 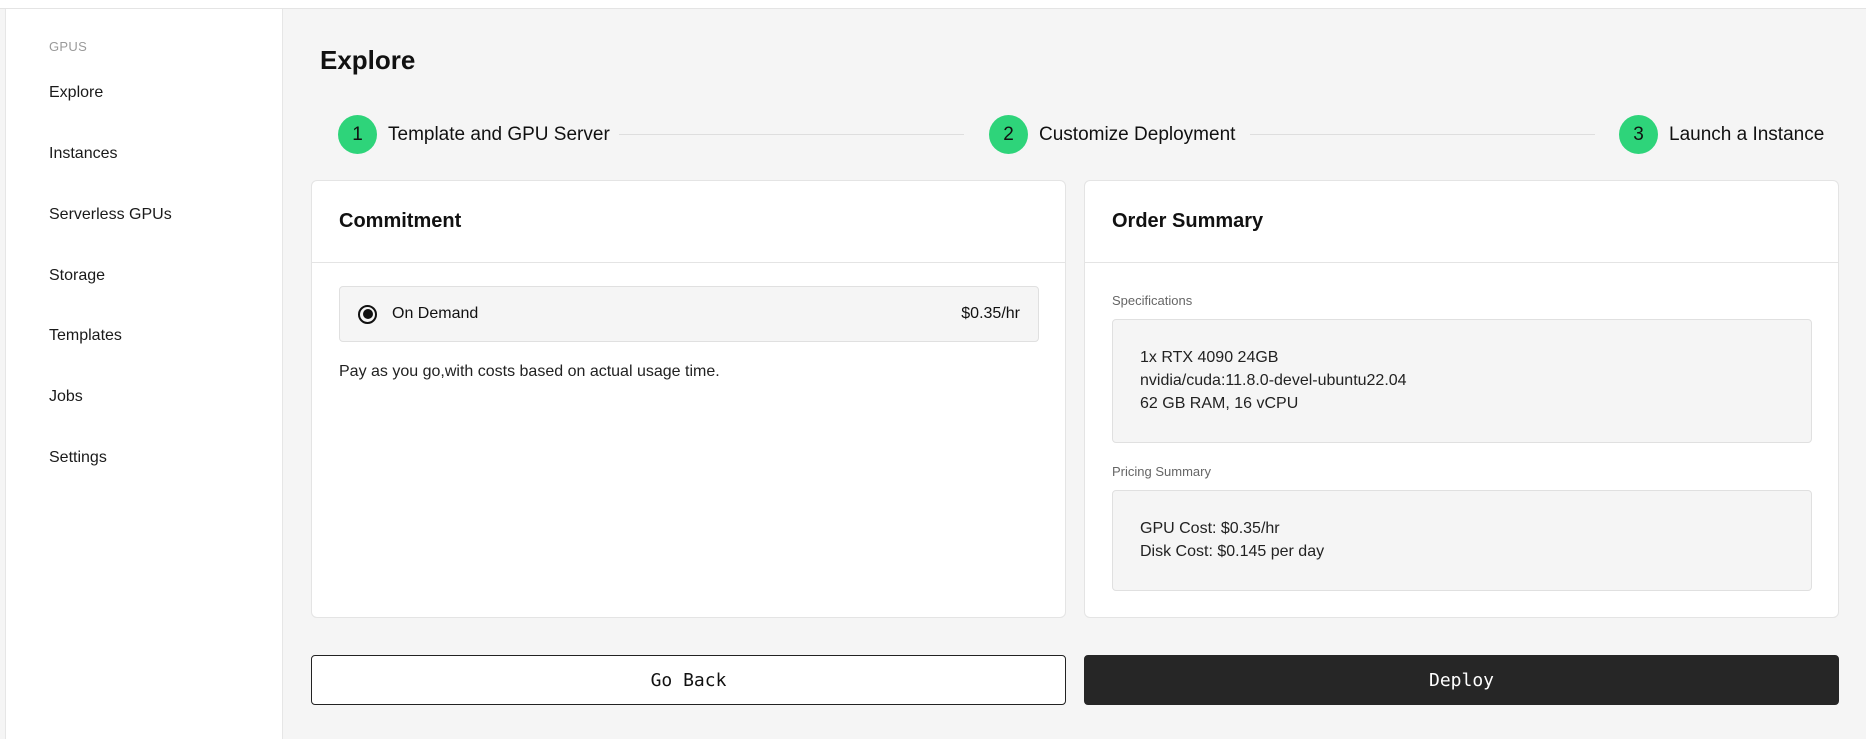 What do you see at coordinates (1137, 134) in the screenshot?
I see `step-label: Customize Deployment` at bounding box center [1137, 134].